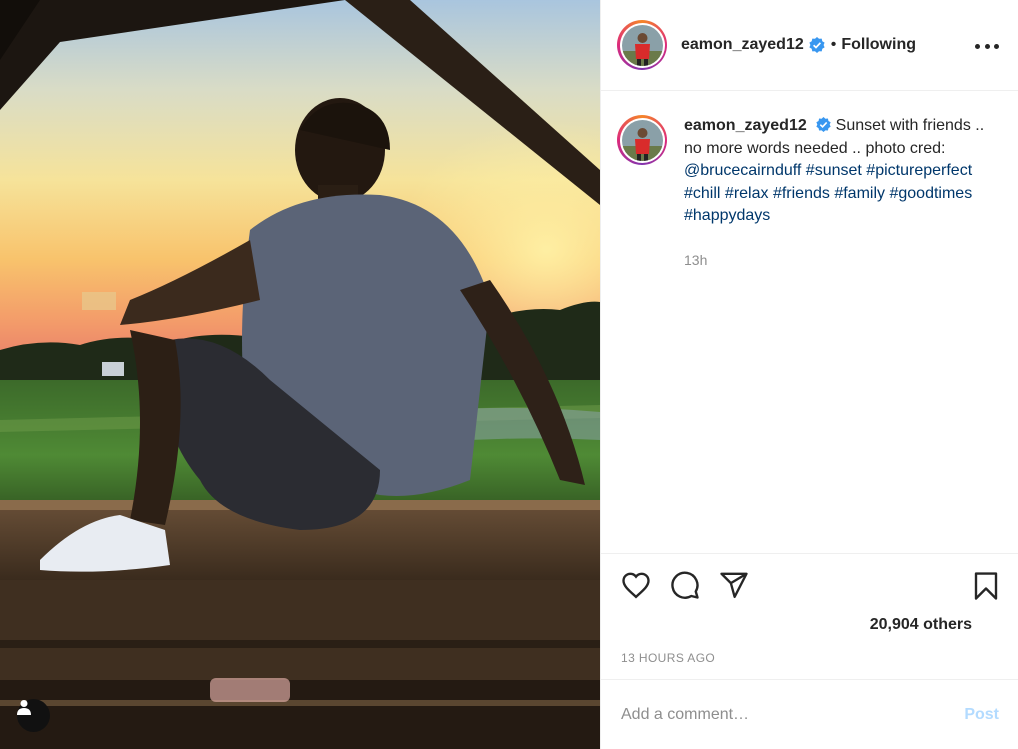  I want to click on hashtag-link: #sunset, so click(834, 170).